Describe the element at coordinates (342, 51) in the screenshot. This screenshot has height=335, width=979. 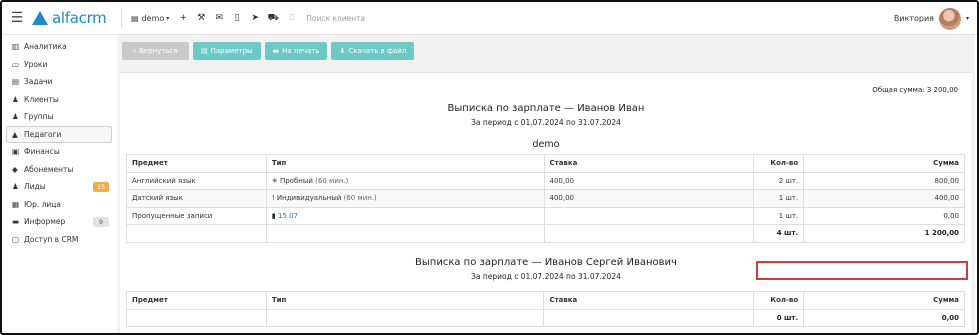
I see `download-icon: ⬇` at that location.